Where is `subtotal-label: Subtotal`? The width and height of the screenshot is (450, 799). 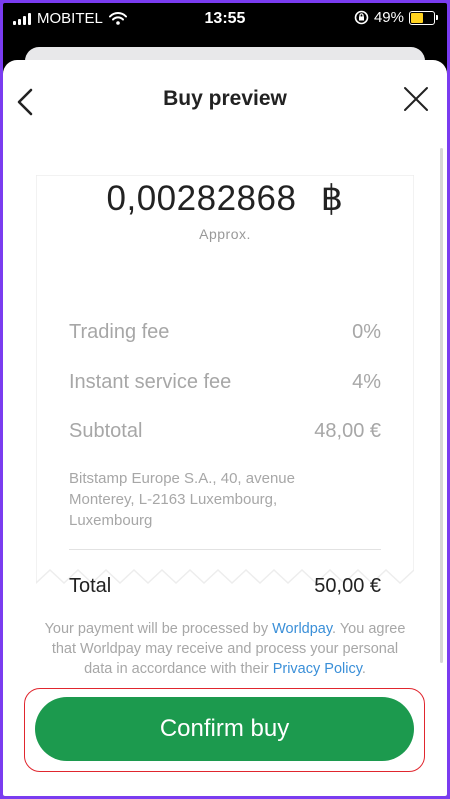 subtotal-label: Subtotal is located at coordinates (106, 431).